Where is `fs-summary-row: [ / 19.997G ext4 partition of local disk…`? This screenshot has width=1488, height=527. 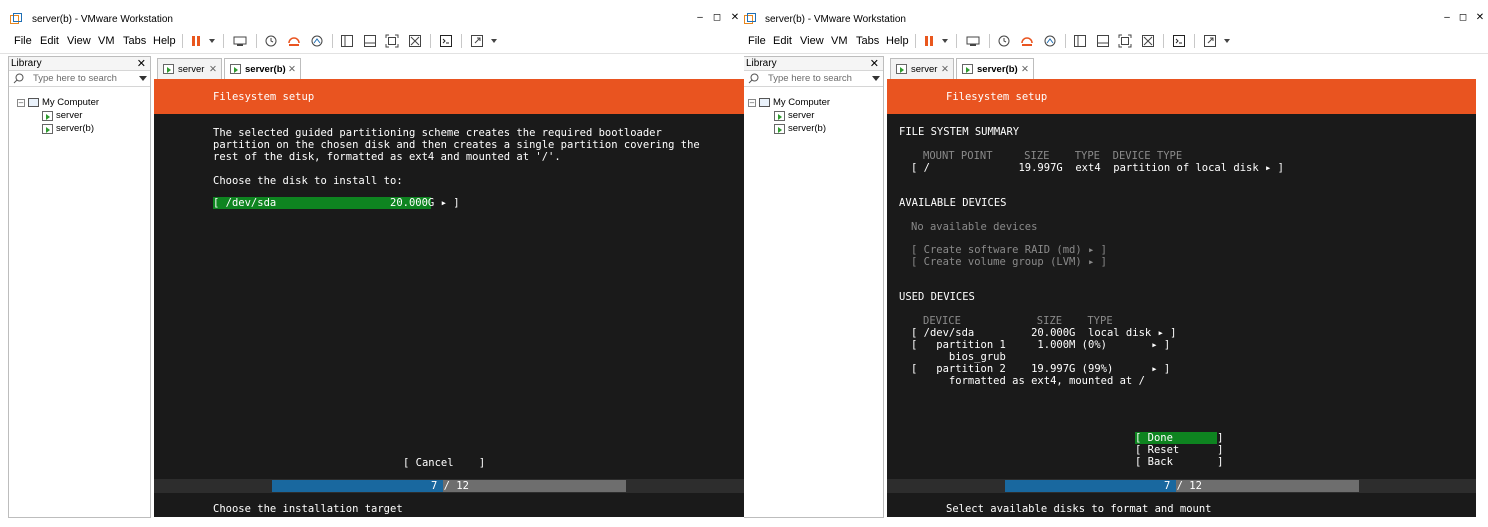
fs-summary-row: [ / 19.997G ext4 partition of local disk… is located at coordinates (1097, 168).